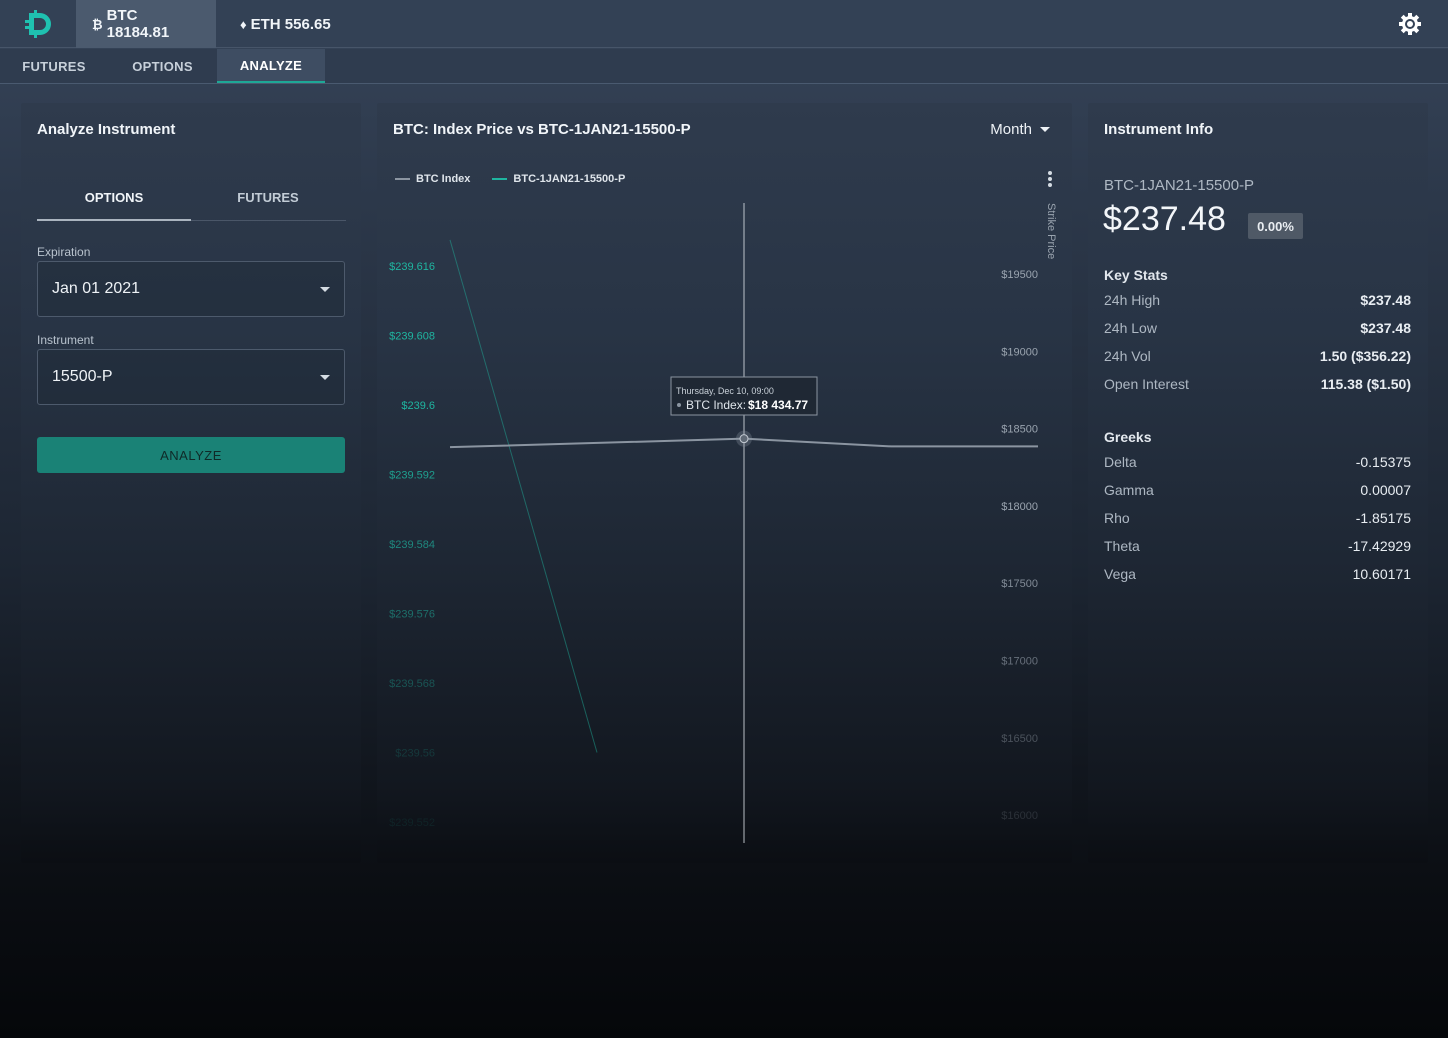  Describe the element at coordinates (191, 455) in the screenshot. I see `analyze-button: ANALYZE` at that location.